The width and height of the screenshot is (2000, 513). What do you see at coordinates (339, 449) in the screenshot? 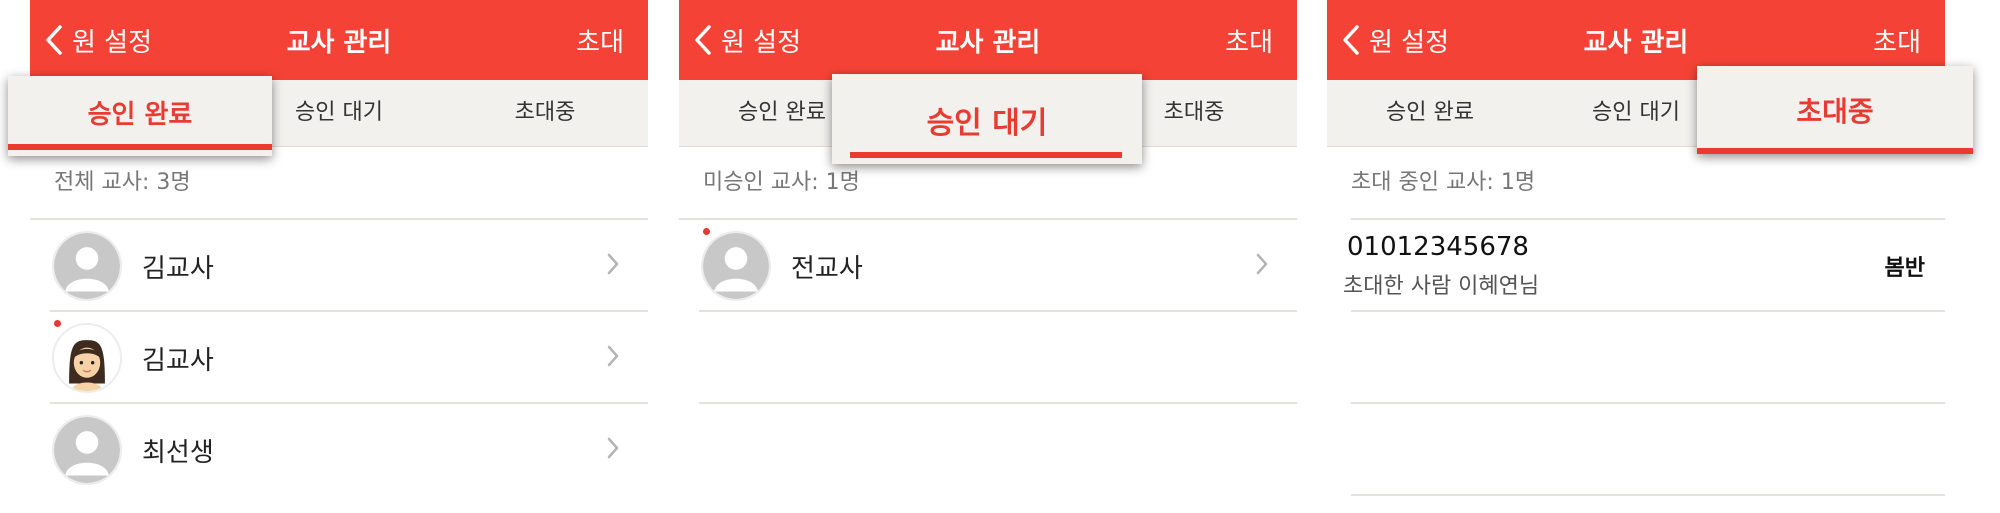
I see `teacher-row: 최선생` at bounding box center [339, 449].